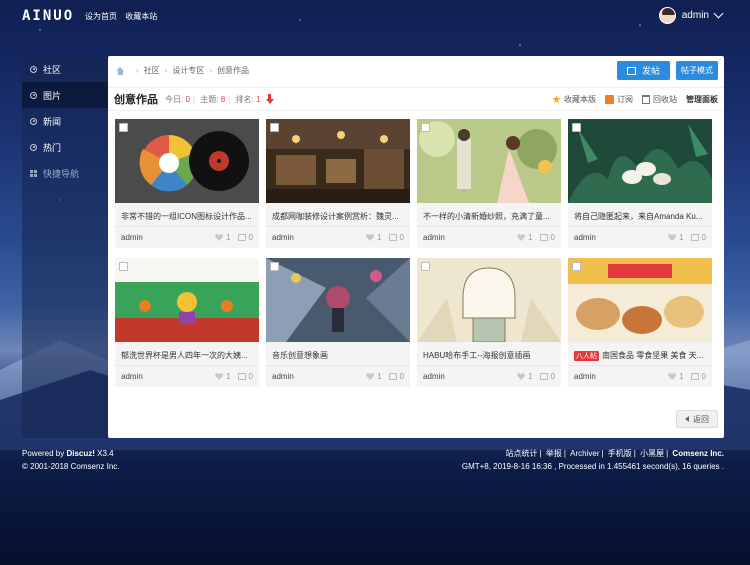  What do you see at coordinates (619, 99) in the screenshot?
I see `subscribe-button: 订阅` at bounding box center [619, 99].